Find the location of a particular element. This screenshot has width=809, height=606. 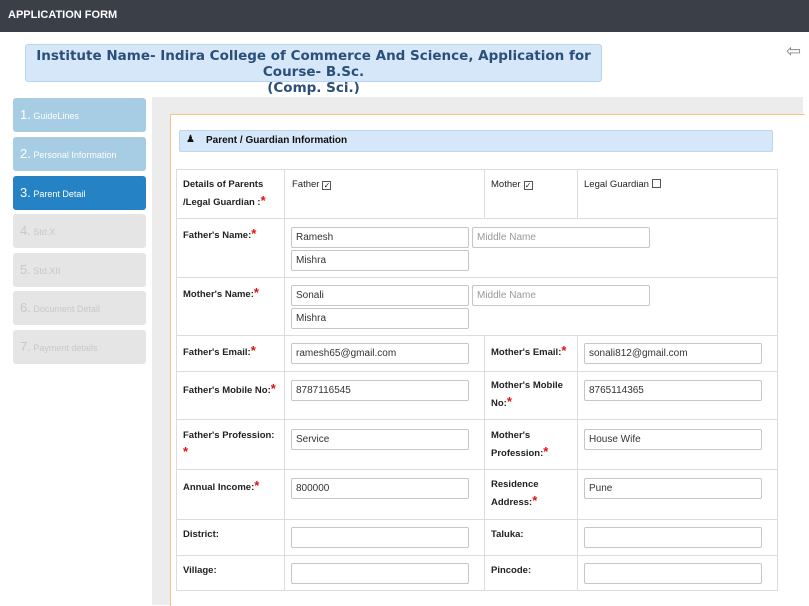

guardian-checkbox-label: Legal Guardian is located at coordinates (616, 184).